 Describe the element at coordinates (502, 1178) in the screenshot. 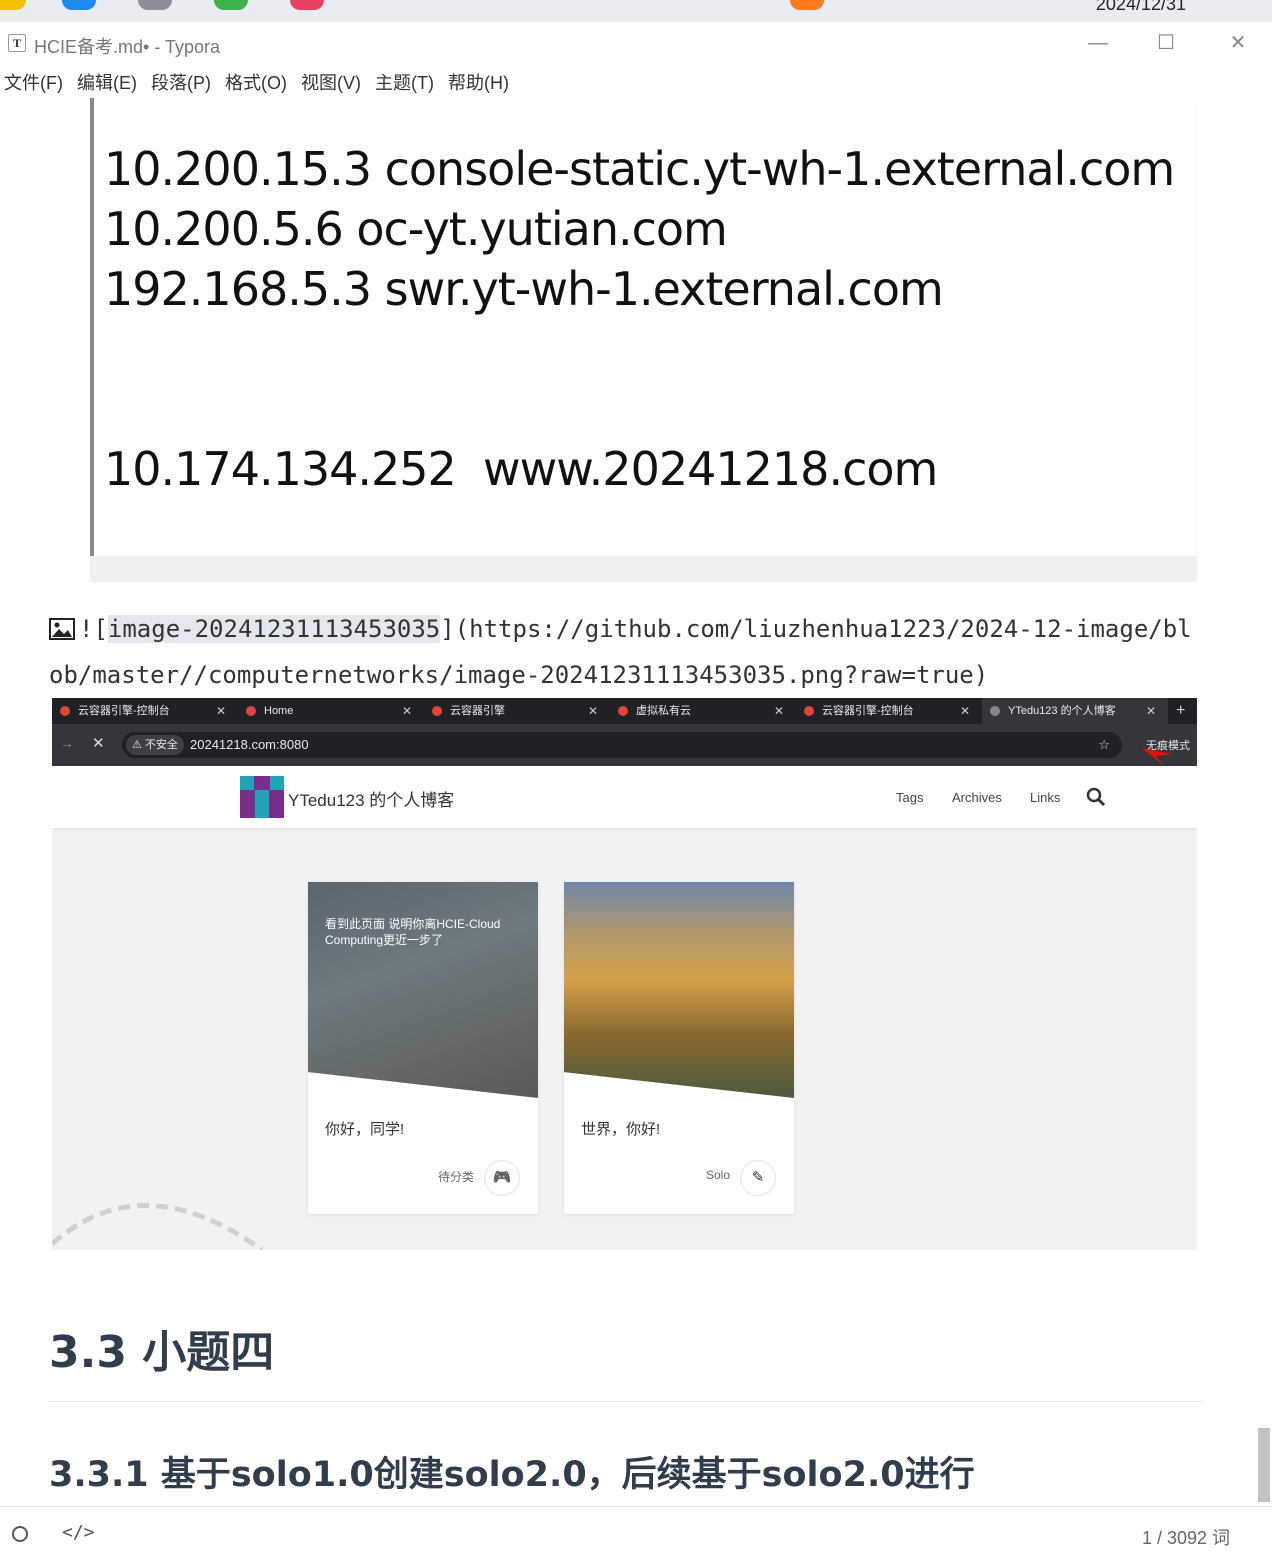

I see `gamepad-icon: 🎮` at that location.